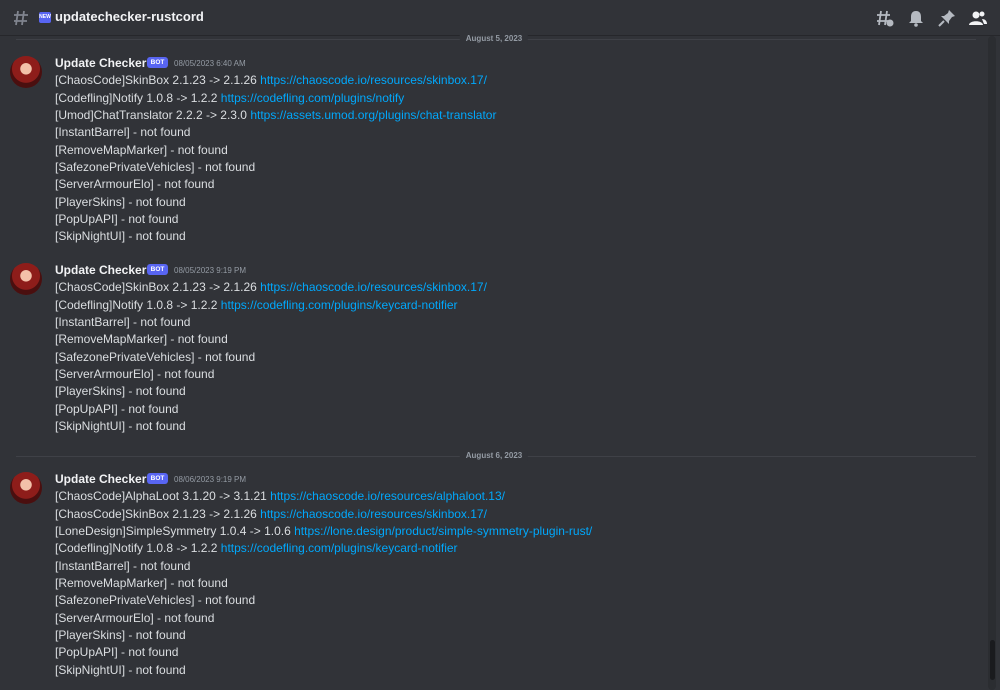  Describe the element at coordinates (916, 18) in the screenshot. I see `bell-icon` at that location.